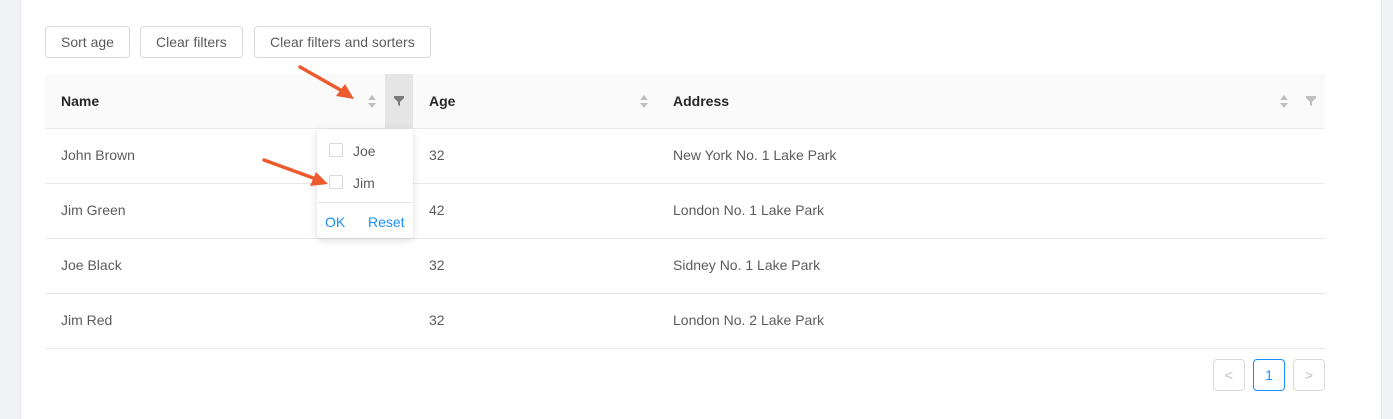 This screenshot has width=1393, height=419. I want to click on address-sort-icon, so click(1284, 101).